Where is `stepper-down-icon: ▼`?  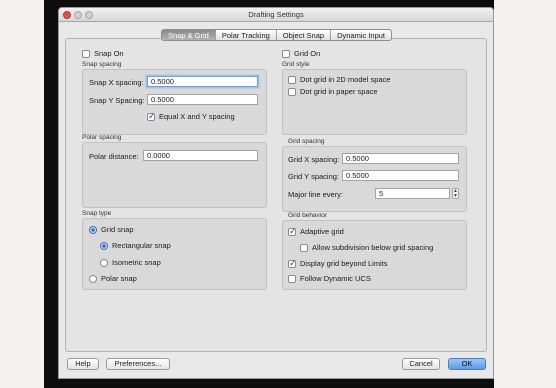
stepper-down-icon: ▼ is located at coordinates (455, 196).